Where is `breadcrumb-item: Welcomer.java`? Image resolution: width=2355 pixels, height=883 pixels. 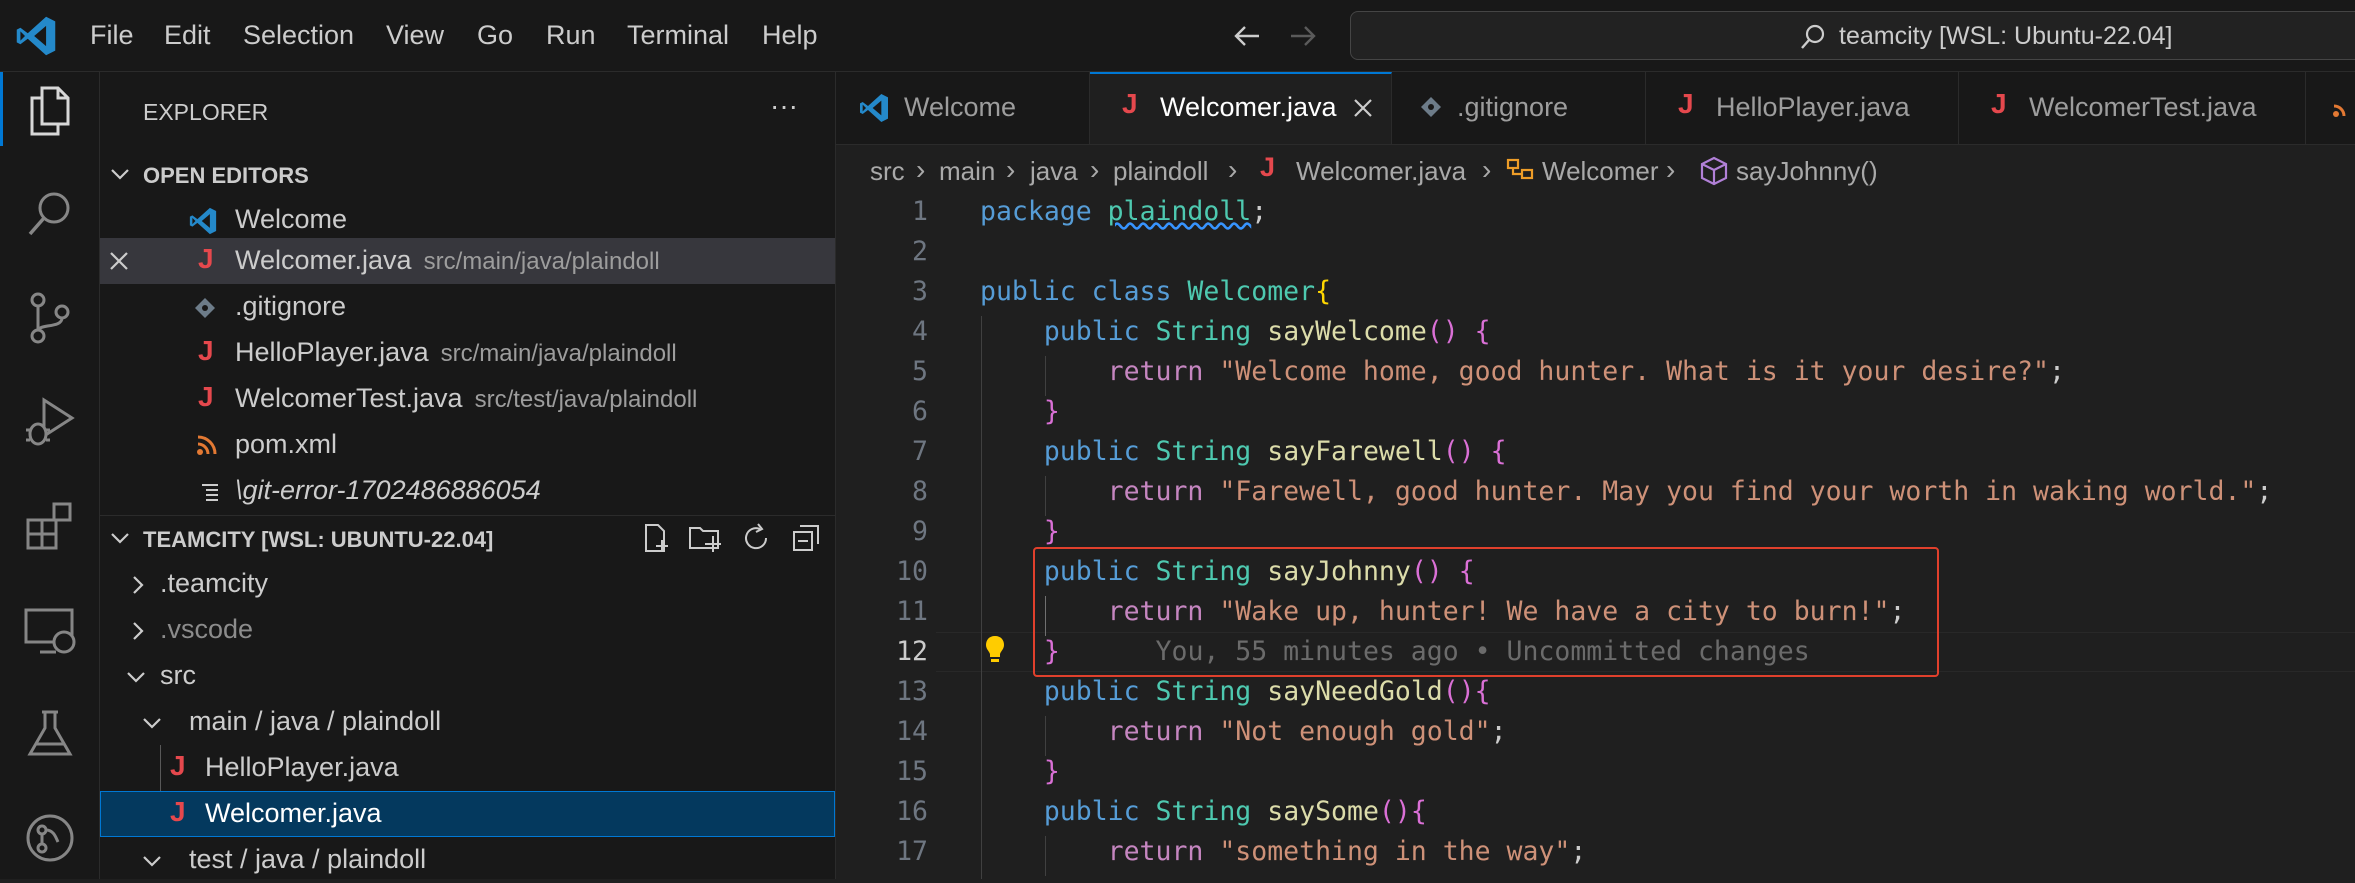
breadcrumb-item: Welcomer.java is located at coordinates (1381, 171).